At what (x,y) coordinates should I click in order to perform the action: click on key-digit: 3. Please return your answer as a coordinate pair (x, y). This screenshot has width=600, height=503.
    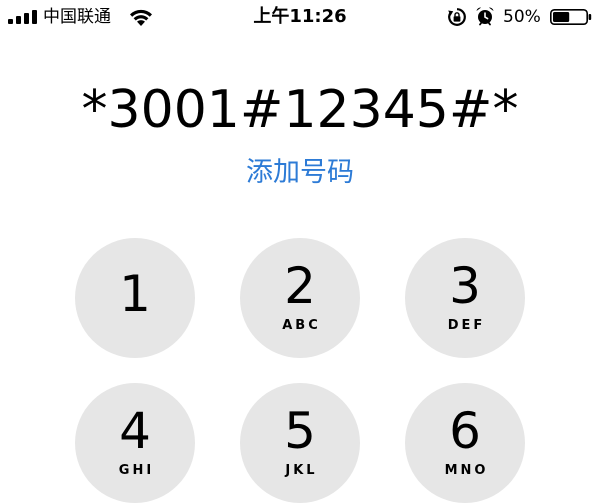
    Looking at the image, I should click on (465, 286).